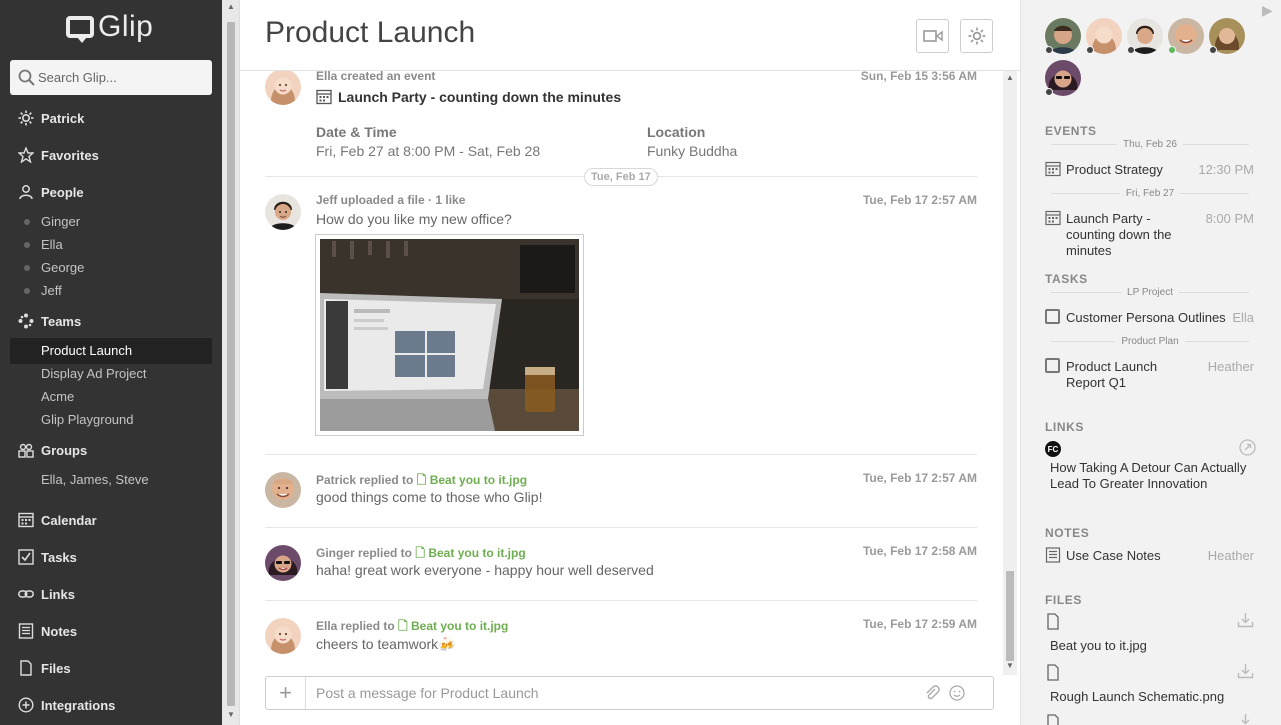 This screenshot has height=725, width=1281. I want to click on office-photo-image, so click(449, 335).